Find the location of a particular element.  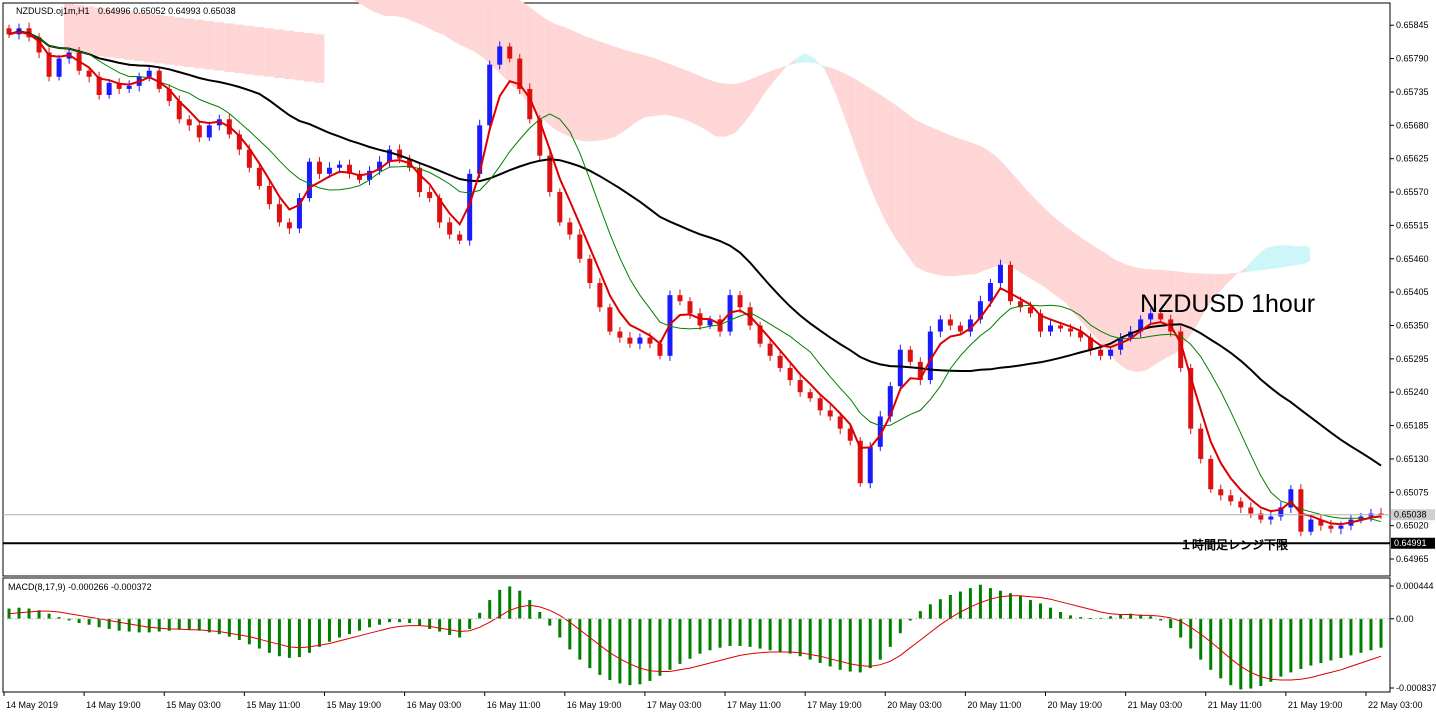

price-tick-label: 0.64965 is located at coordinates (1412, 559).